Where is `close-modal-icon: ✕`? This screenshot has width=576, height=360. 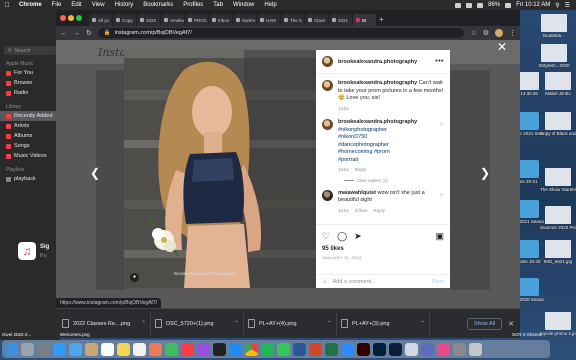
close-modal-icon: ✕ is located at coordinates (502, 47).